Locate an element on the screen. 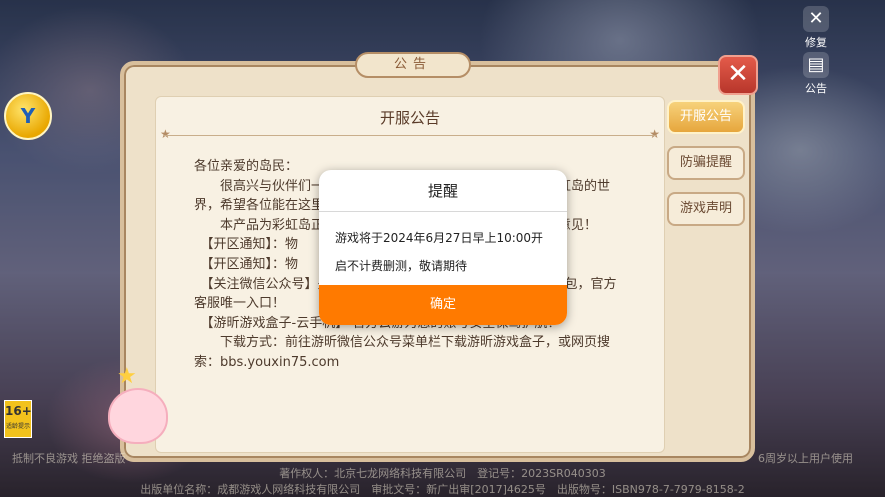 The height and width of the screenshot is (497, 885). dialog-message: 游戏将于2024年6月27日早上10:00开 启不计费删测，敬请期待 is located at coordinates (443, 246).